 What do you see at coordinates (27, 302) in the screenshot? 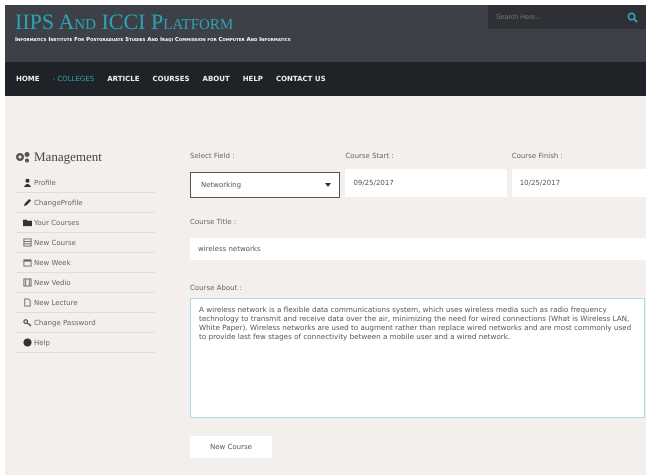
I see `doc-icon` at bounding box center [27, 302].